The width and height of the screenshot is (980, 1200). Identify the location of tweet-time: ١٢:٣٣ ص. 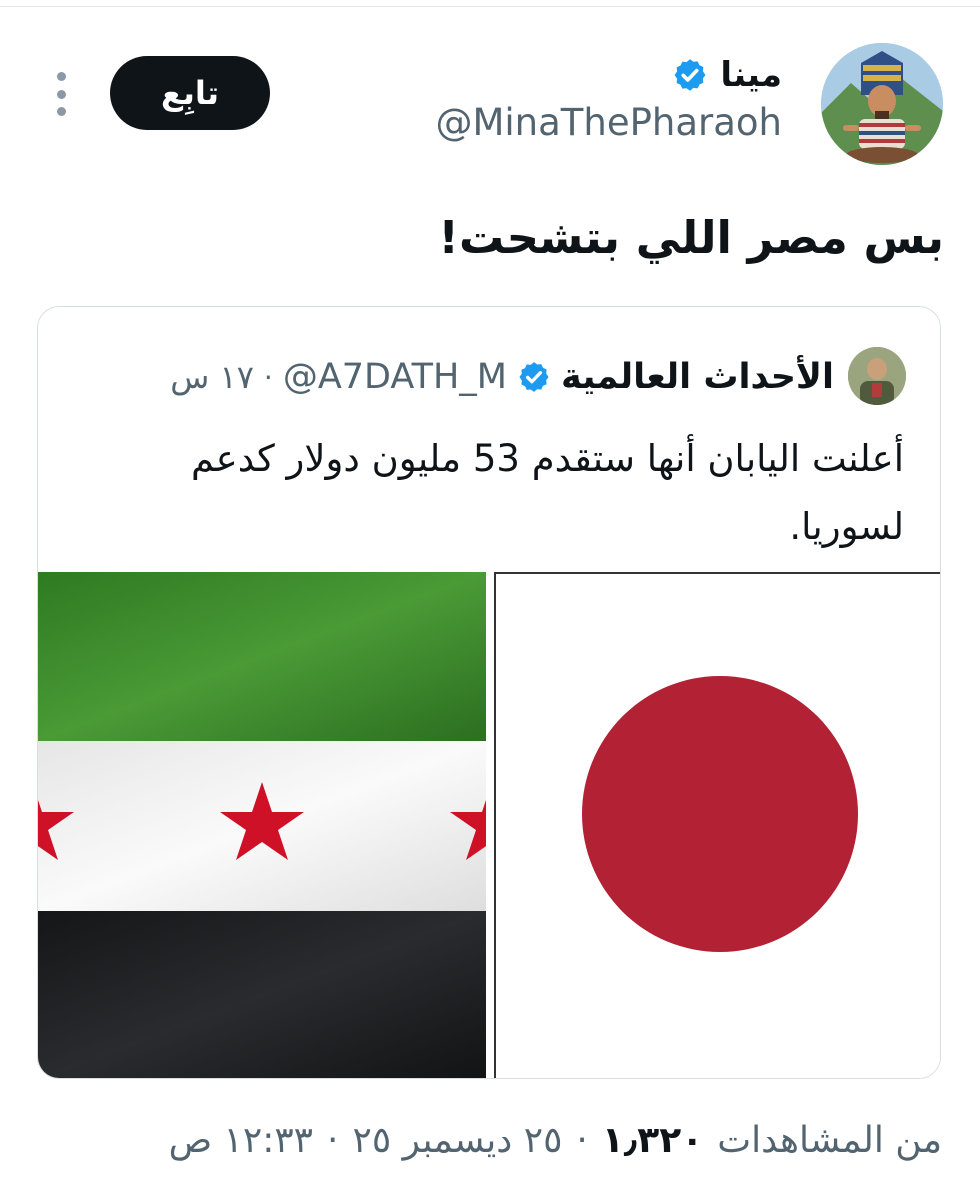
(241, 1140).